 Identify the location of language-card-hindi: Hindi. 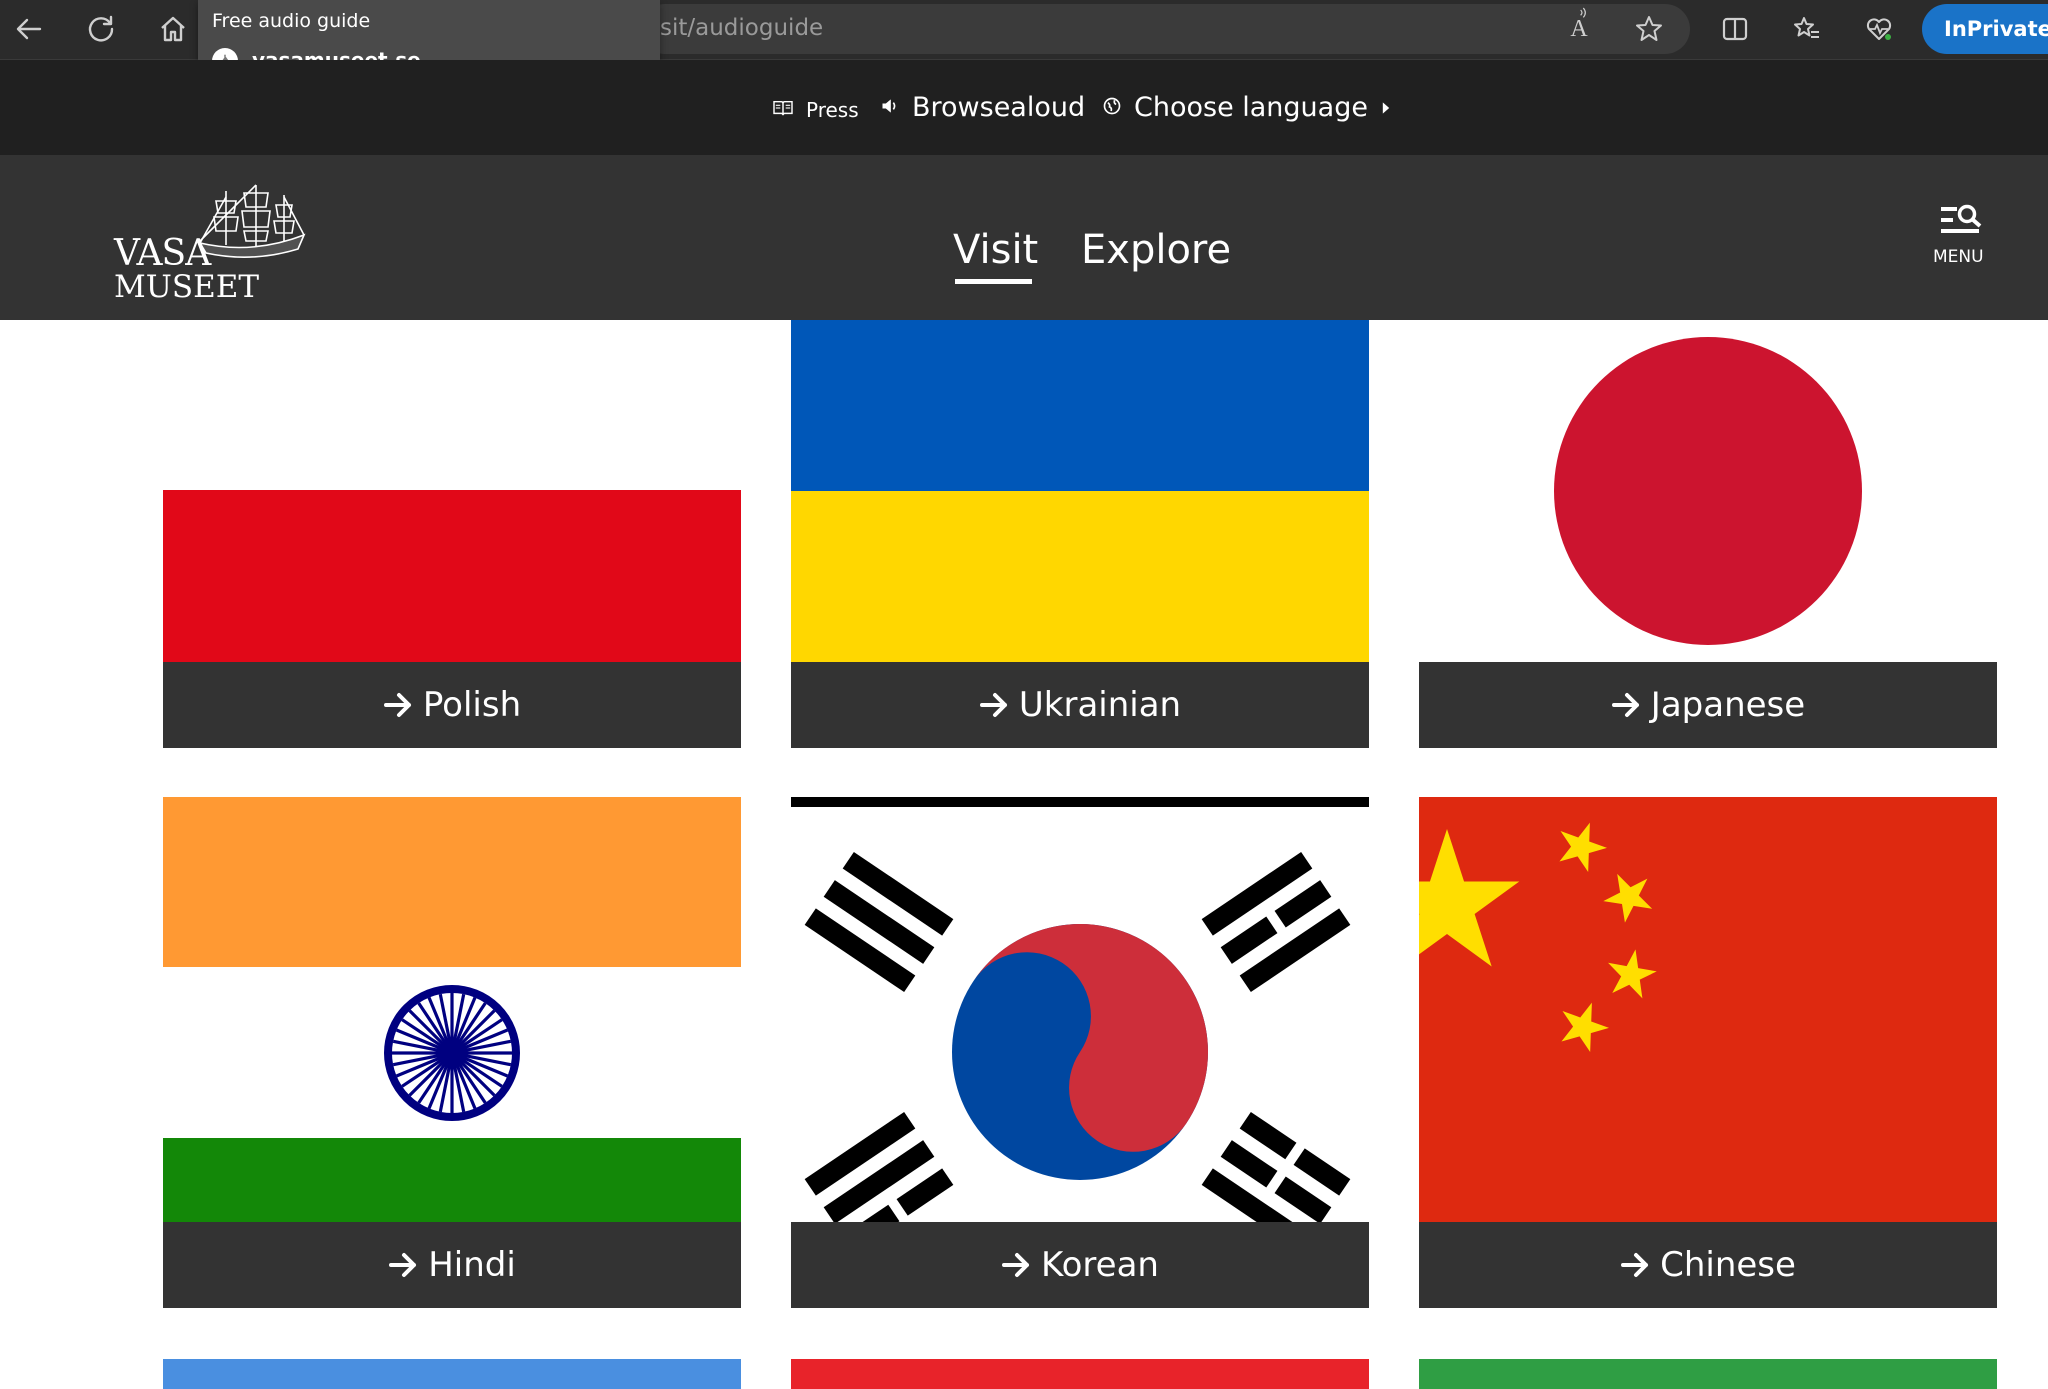
(452, 1053).